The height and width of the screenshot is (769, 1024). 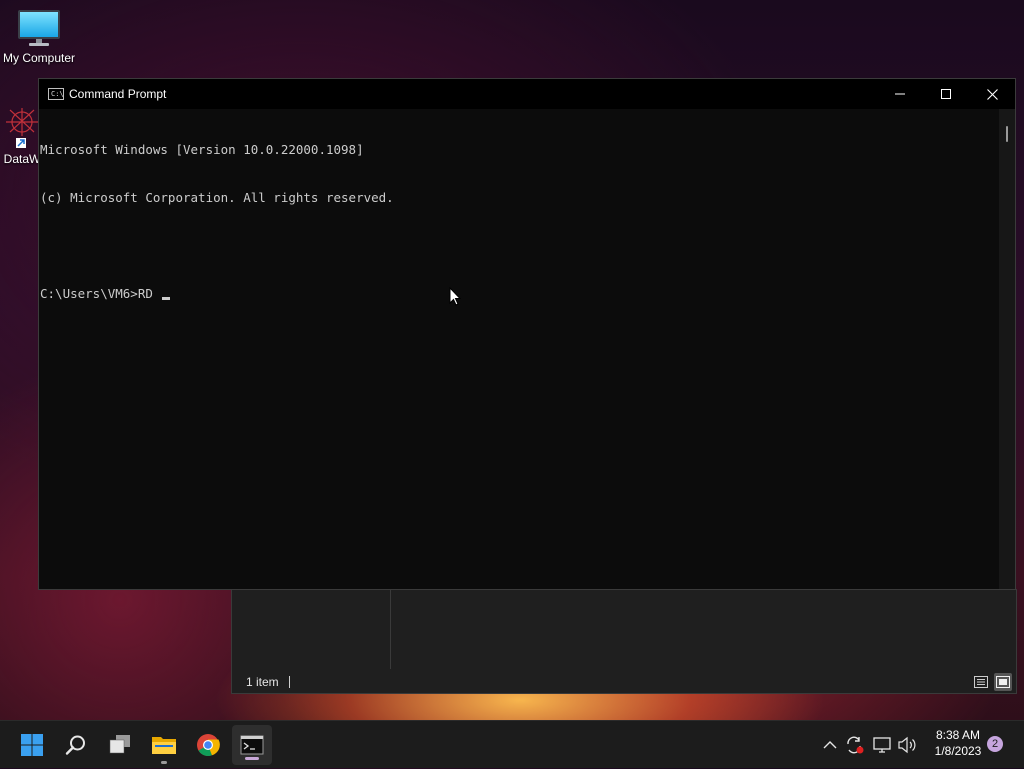 What do you see at coordinates (118, 94) in the screenshot?
I see `window-title: Command Prompt` at bounding box center [118, 94].